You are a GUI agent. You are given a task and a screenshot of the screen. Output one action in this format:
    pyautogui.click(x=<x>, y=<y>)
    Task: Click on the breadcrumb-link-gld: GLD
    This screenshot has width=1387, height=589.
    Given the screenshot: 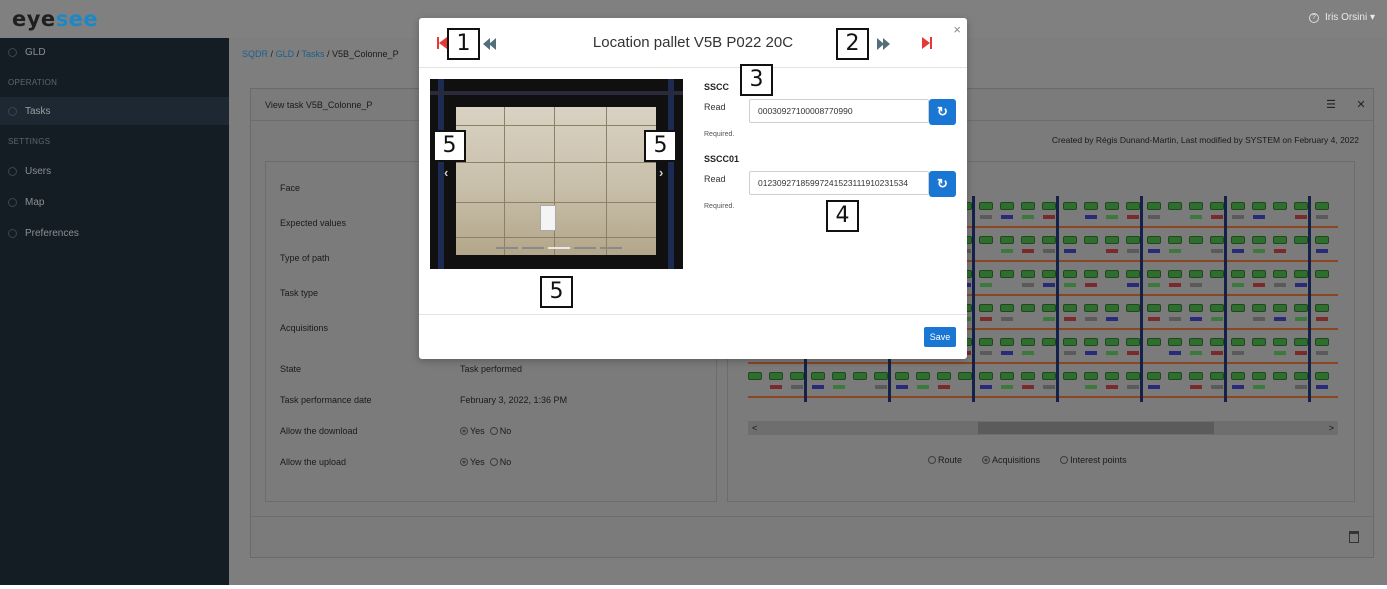 What is the action you would take?
    pyautogui.click(x=285, y=54)
    